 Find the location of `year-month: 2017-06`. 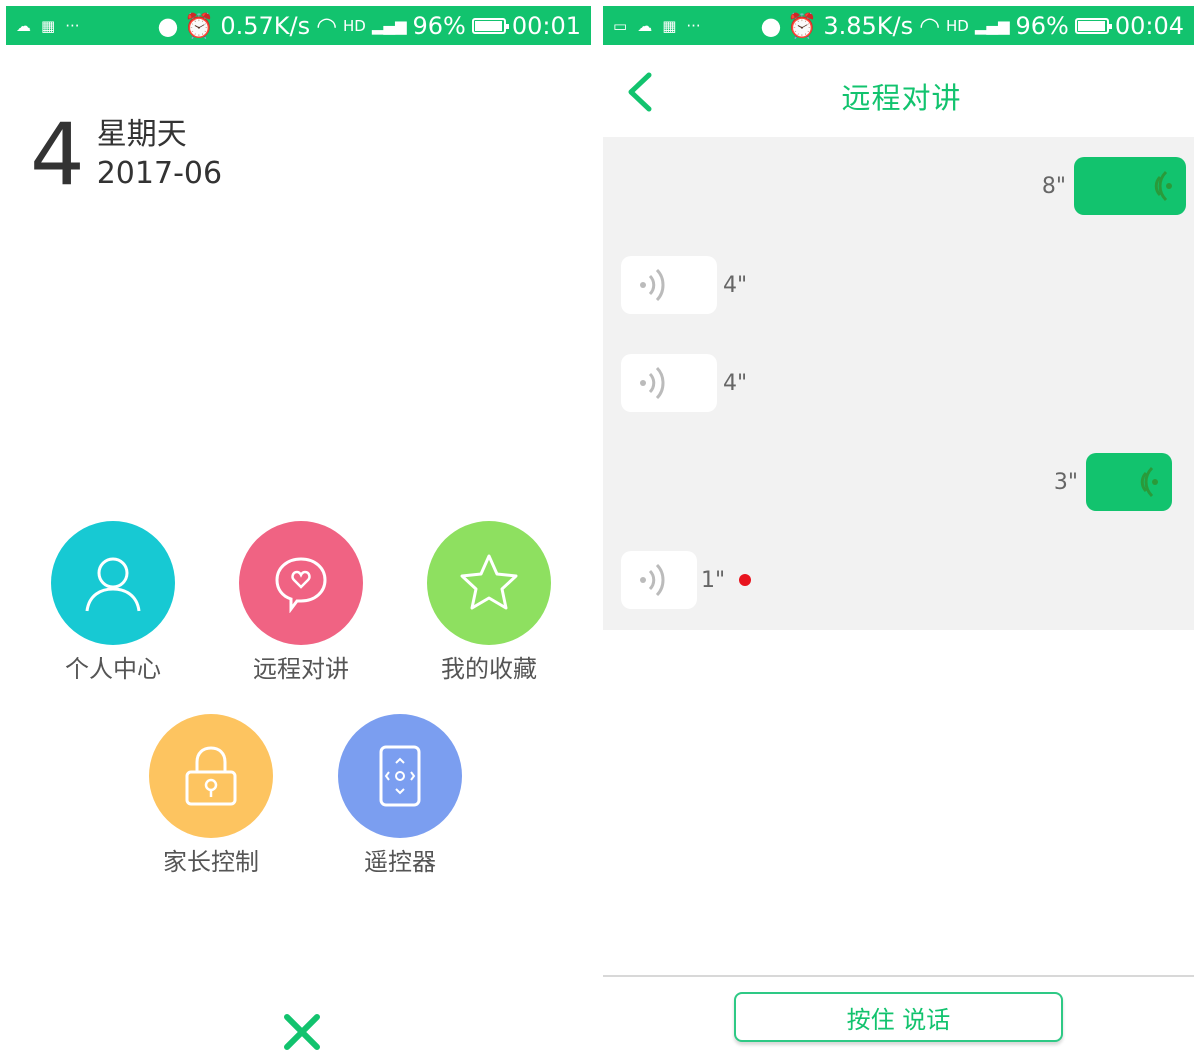

year-month: 2017-06 is located at coordinates (159, 173).